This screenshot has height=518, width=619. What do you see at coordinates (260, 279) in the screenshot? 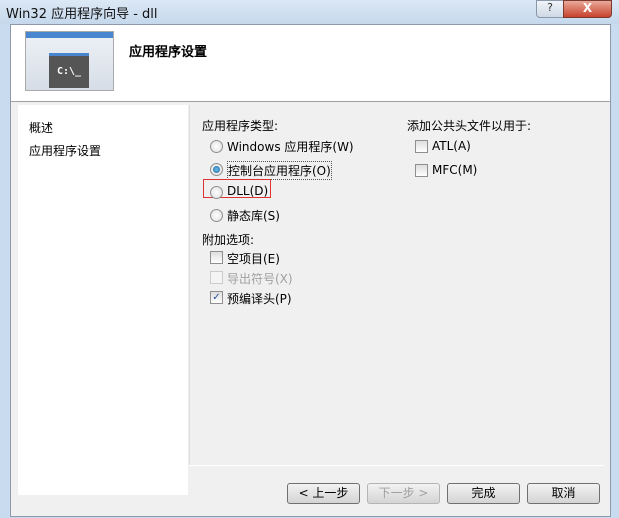
I see `export-symbols-label: 导出符号(X)` at bounding box center [260, 279].